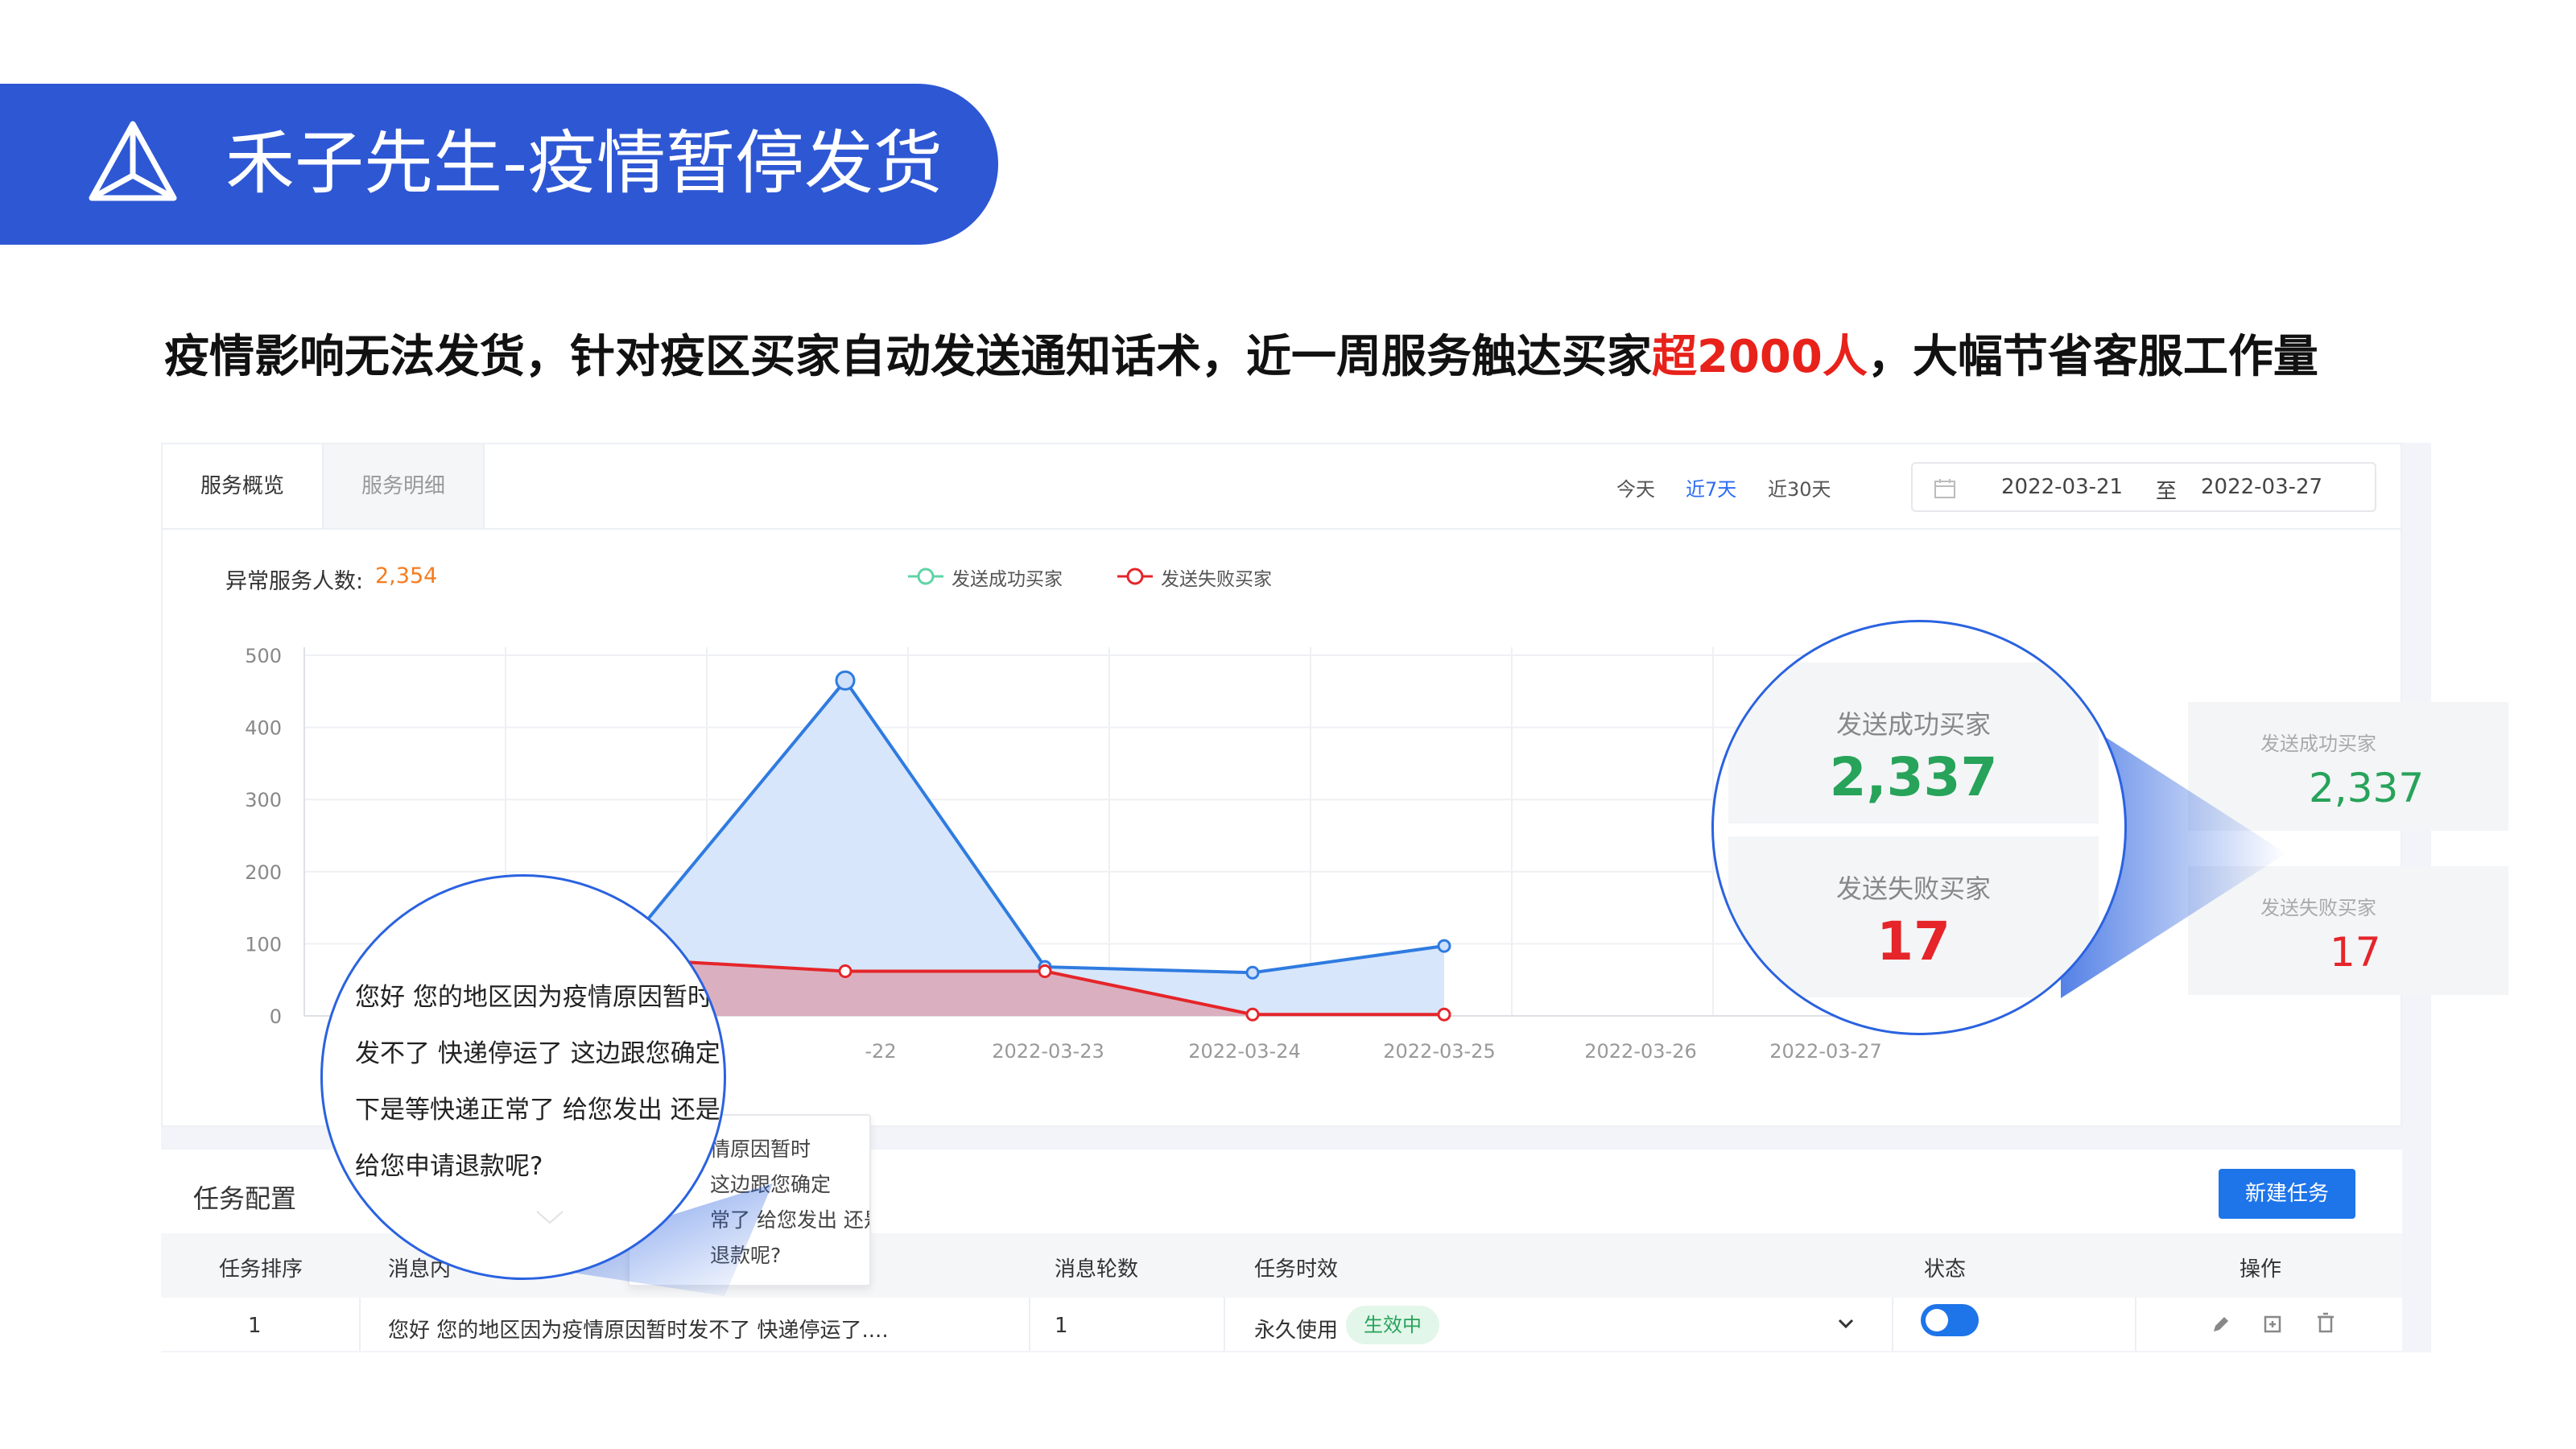 This screenshot has width=2576, height=1449. I want to click on magnified-fail-value: 17, so click(1913, 941).